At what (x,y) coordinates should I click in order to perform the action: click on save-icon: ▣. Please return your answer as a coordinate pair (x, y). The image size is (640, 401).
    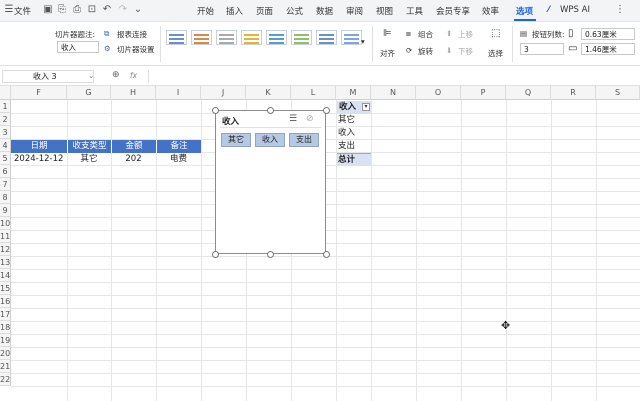
    Looking at the image, I should click on (48, 10).